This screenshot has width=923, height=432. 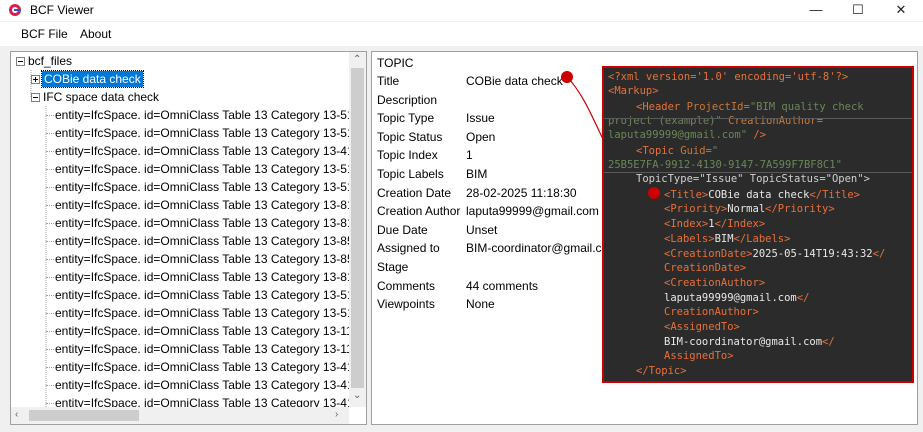 What do you see at coordinates (901, 10) in the screenshot?
I see `close-button: ✕` at bounding box center [901, 10].